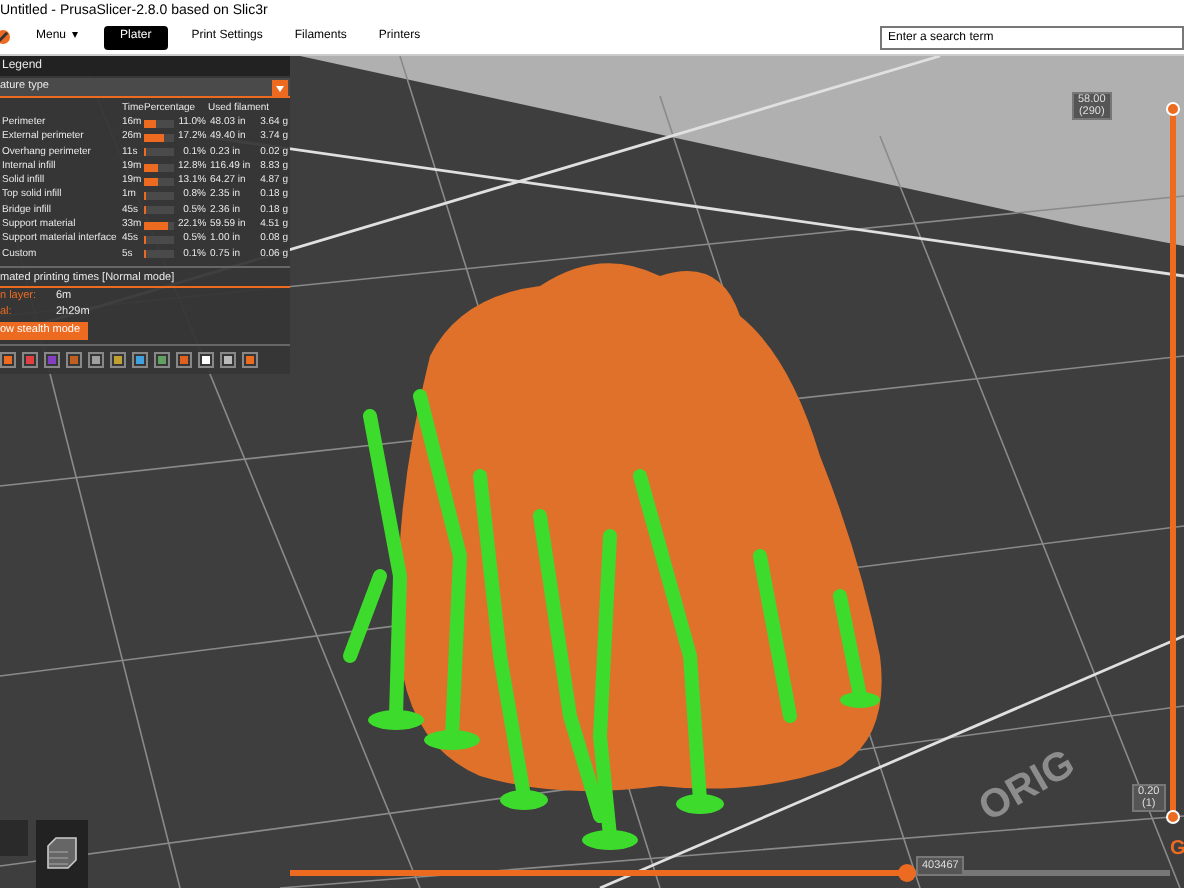  Describe the element at coordinates (1177, 850) in the screenshot. I see `gcode-label: G` at that location.